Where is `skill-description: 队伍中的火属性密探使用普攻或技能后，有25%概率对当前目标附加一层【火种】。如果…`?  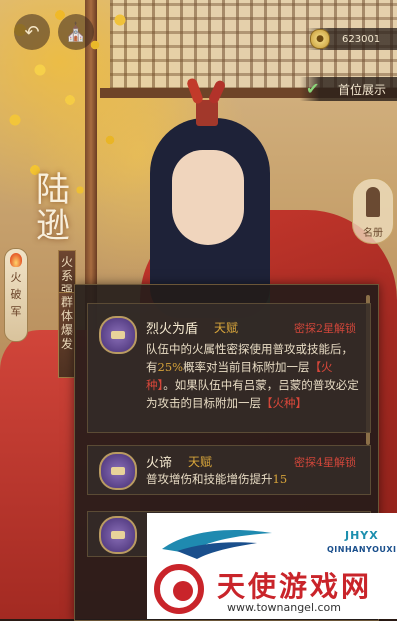
skill-description: 队伍中的火属性密探使用普攻或技能后，有25%概率对当前目标附加一层【火种】。如果… is located at coordinates (253, 376).